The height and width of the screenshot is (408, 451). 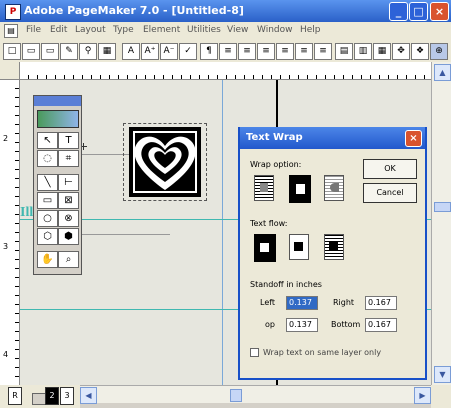 What do you see at coordinates (363, 51) in the screenshot?
I see `colors-icon: ▥` at bounding box center [363, 51].